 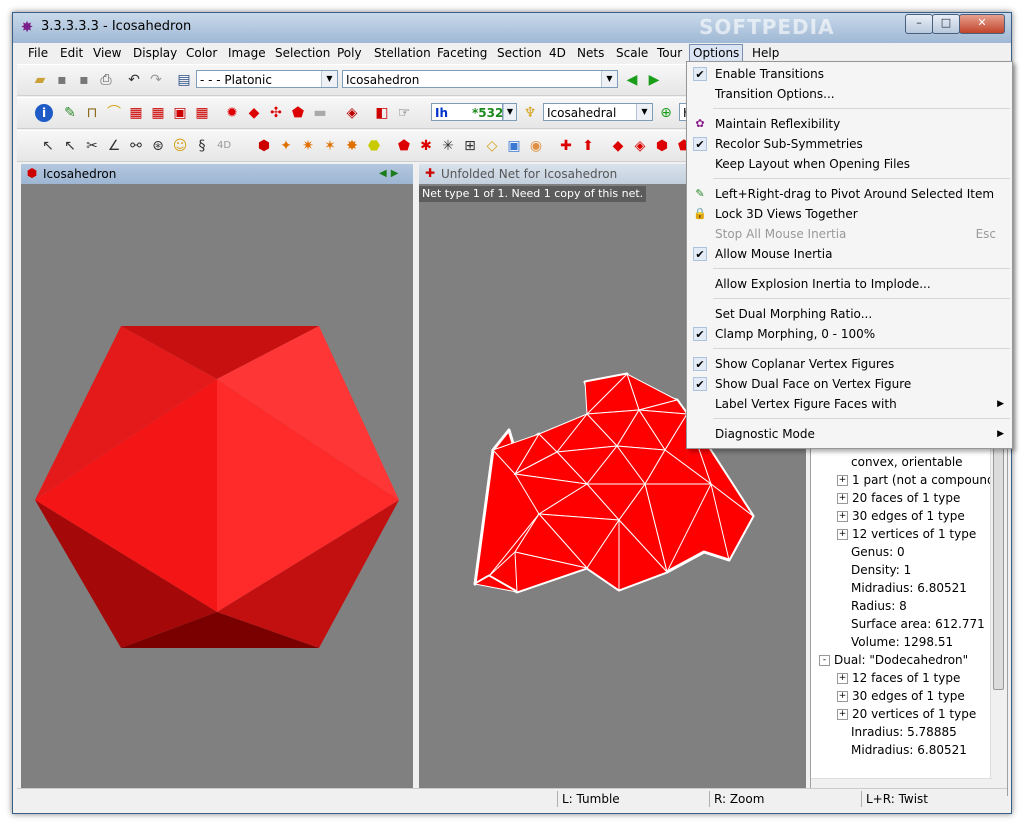 What do you see at coordinates (267, 79) in the screenshot?
I see `category-combo: - - - Platonic ▼` at bounding box center [267, 79].